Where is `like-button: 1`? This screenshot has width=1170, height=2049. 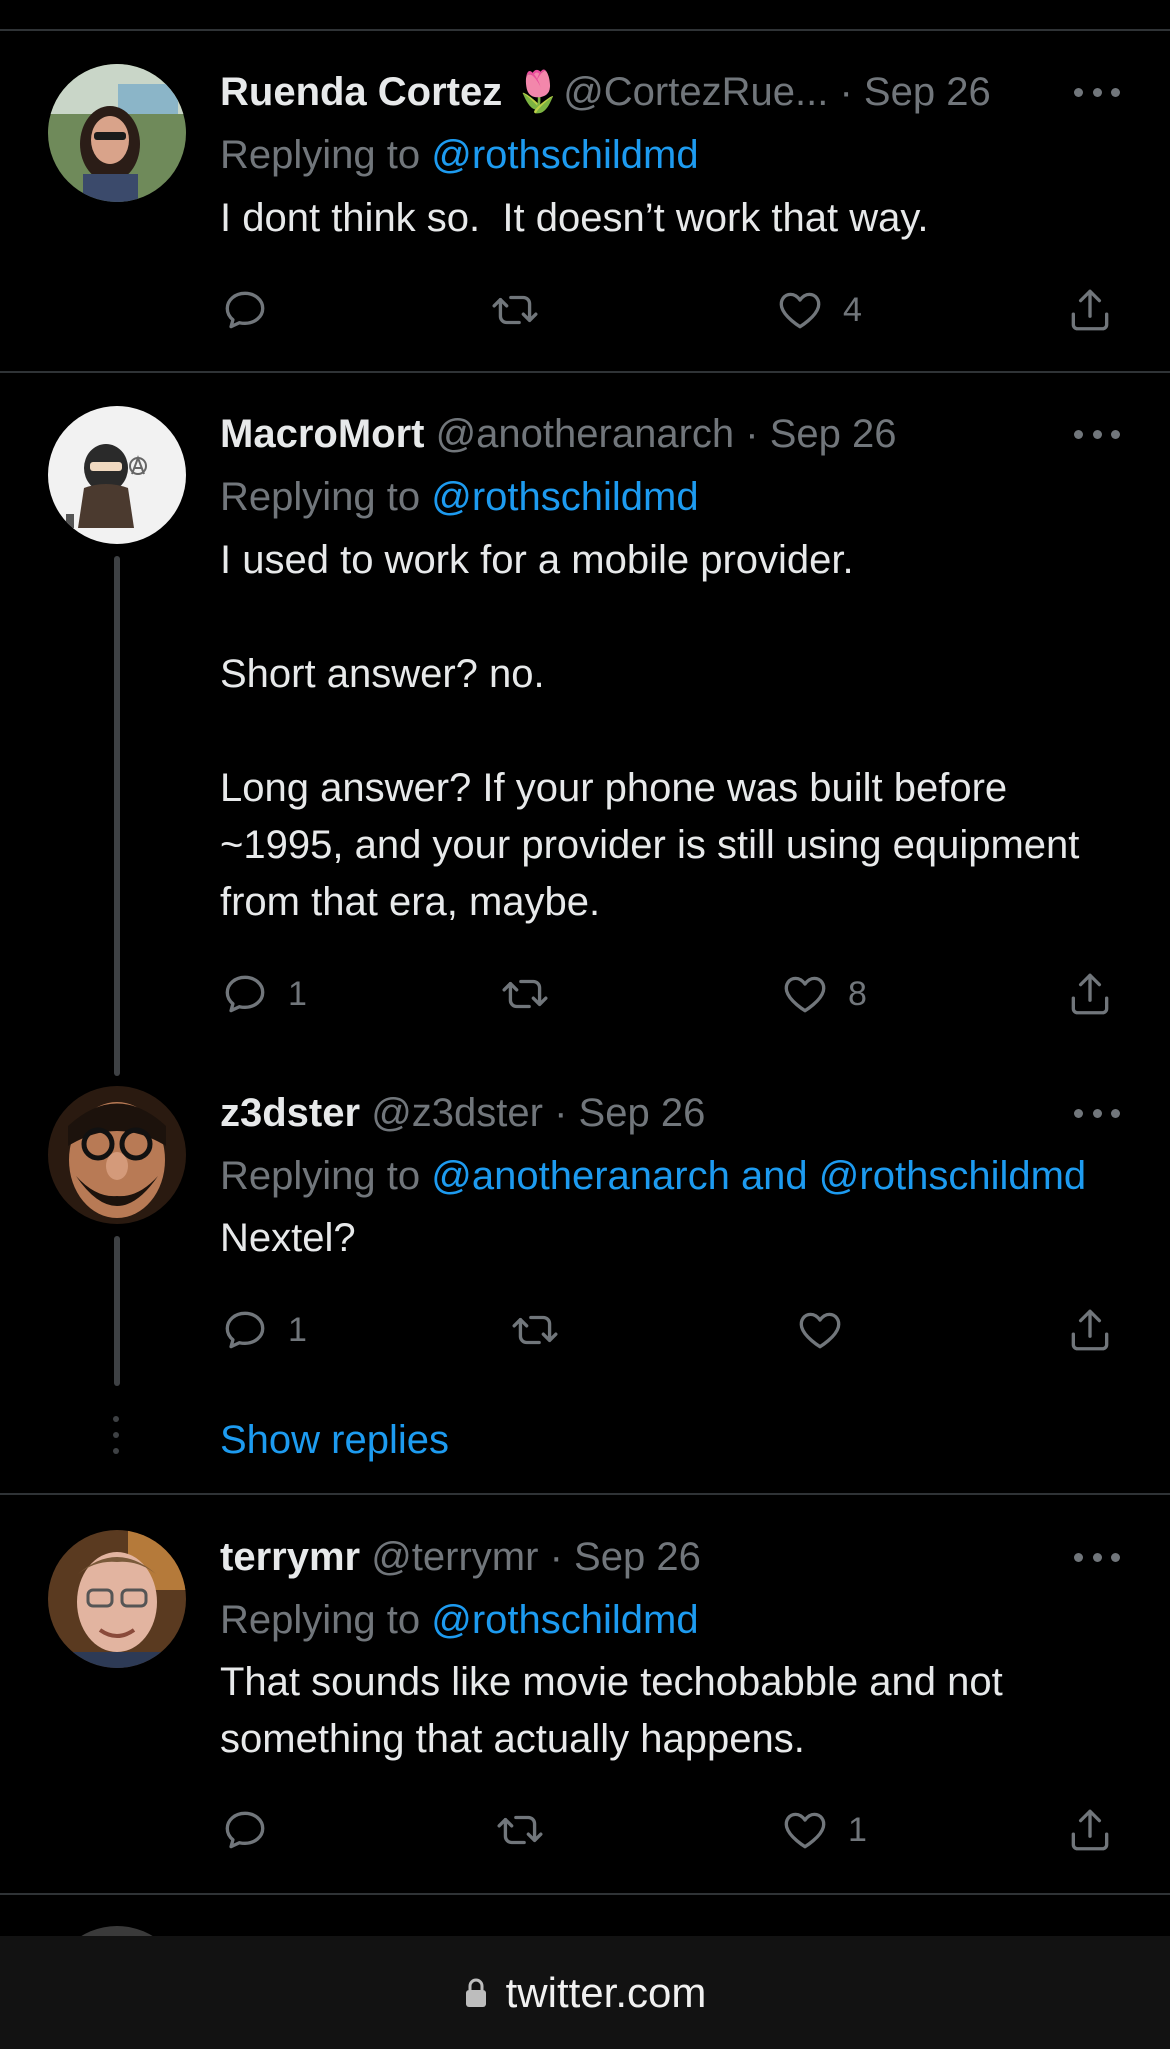 like-button: 1 is located at coordinates (823, 1830).